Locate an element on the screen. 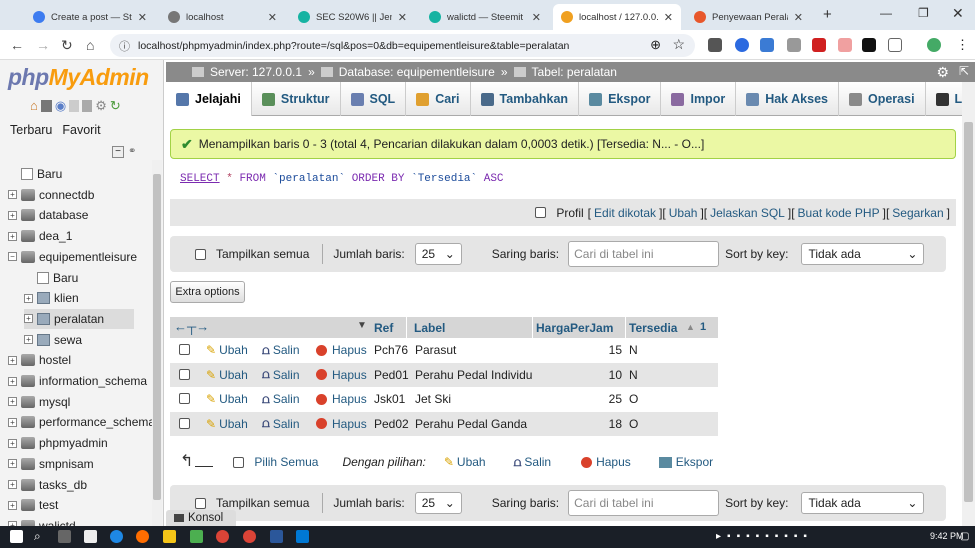 Image resolution: width=975 pixels, height=548 pixels. edge-icon is located at coordinates (116, 536).